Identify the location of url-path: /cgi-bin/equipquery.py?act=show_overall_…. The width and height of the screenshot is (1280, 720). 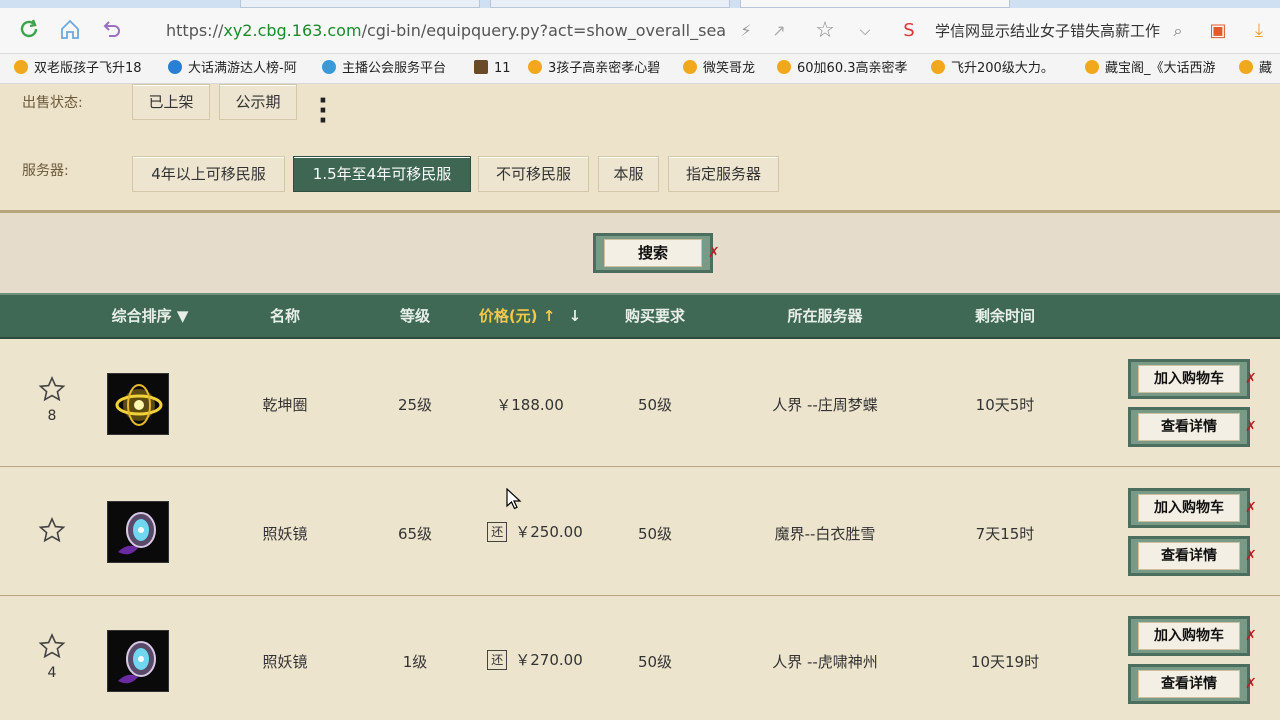
(543, 30).